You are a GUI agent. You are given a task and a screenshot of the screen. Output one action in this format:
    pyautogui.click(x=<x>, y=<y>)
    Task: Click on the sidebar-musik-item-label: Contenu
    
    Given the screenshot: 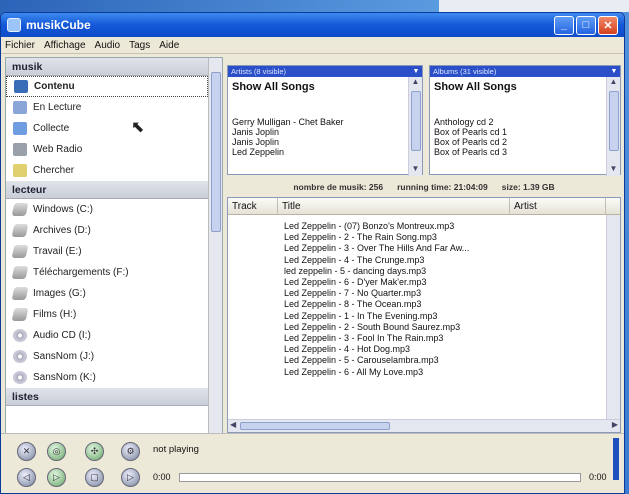 What is the action you would take?
    pyautogui.click(x=54, y=86)
    